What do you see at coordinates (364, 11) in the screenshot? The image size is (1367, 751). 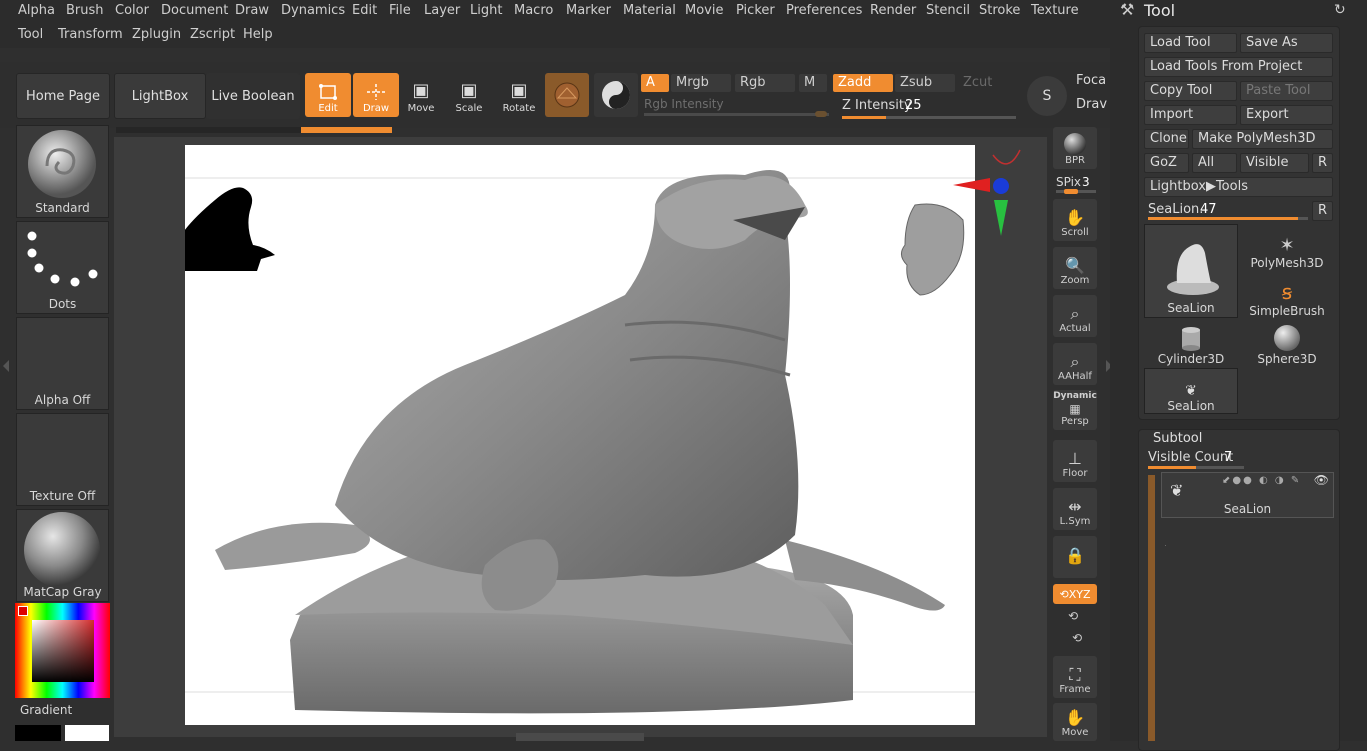 I see `menu-edit: Edit` at bounding box center [364, 11].